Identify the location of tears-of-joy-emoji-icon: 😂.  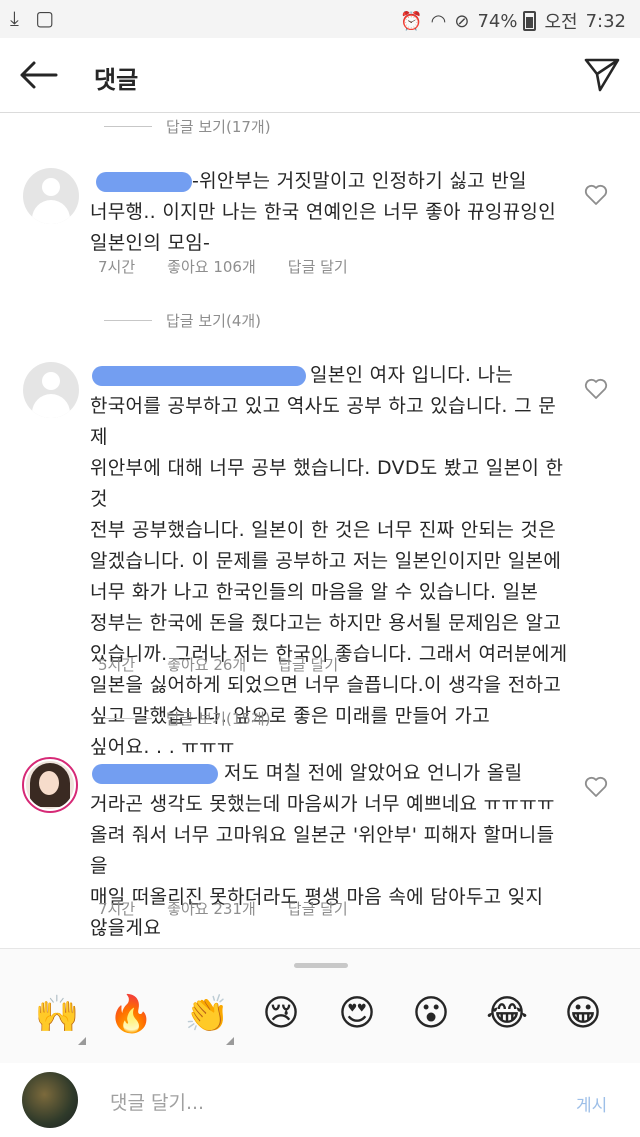
(507, 1013).